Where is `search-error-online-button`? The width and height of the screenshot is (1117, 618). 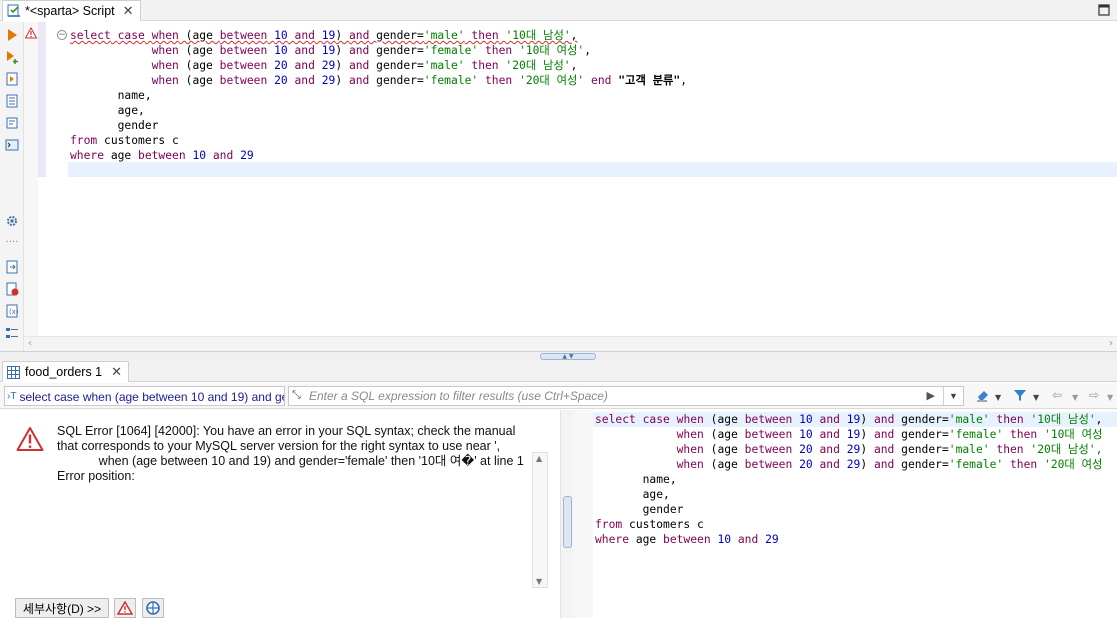
search-error-online-button is located at coordinates (153, 608).